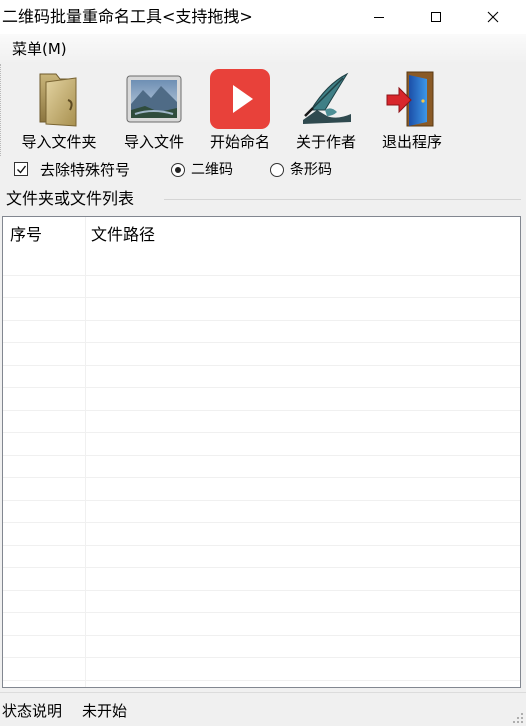 The height and width of the screenshot is (726, 526). What do you see at coordinates (127, 16) in the screenshot?
I see `window-title: 二维码批量重命名工具<支持拖拽>` at bounding box center [127, 16].